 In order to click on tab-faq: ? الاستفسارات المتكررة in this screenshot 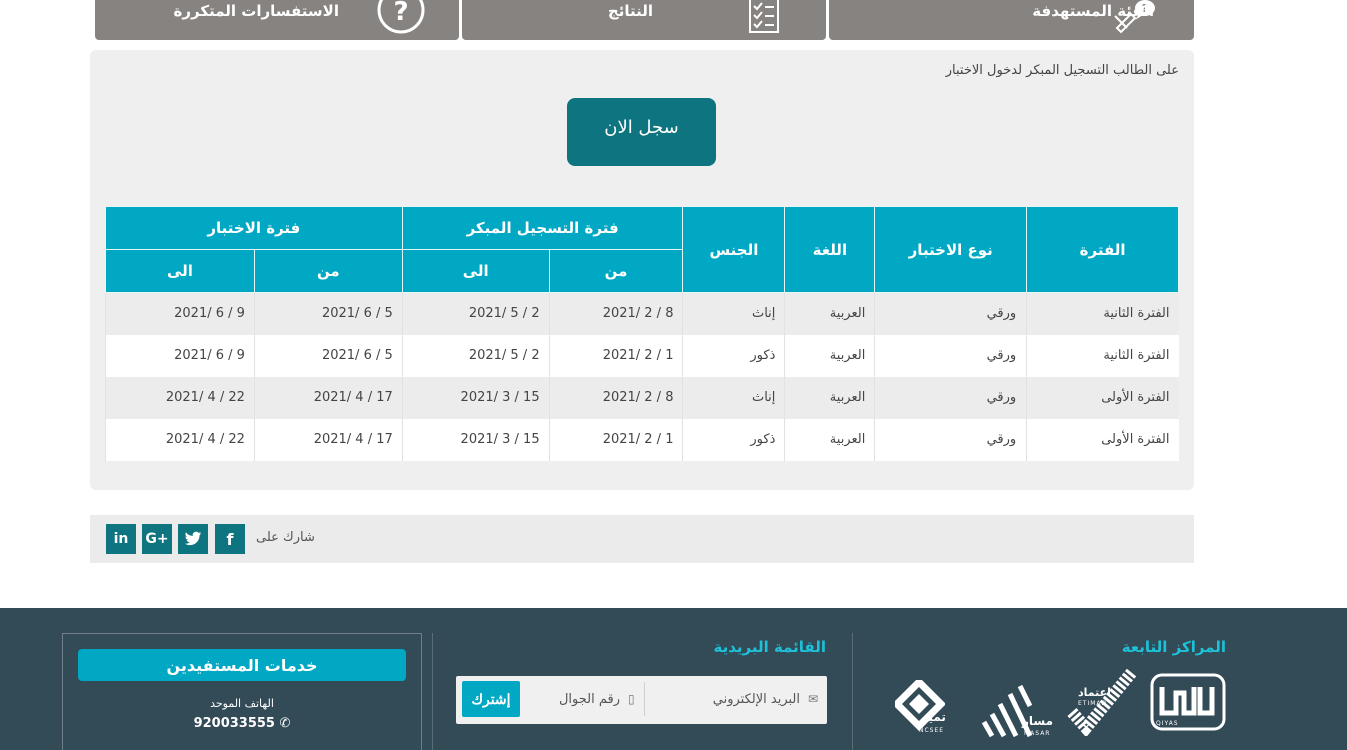, I will do `click(277, 20)`.